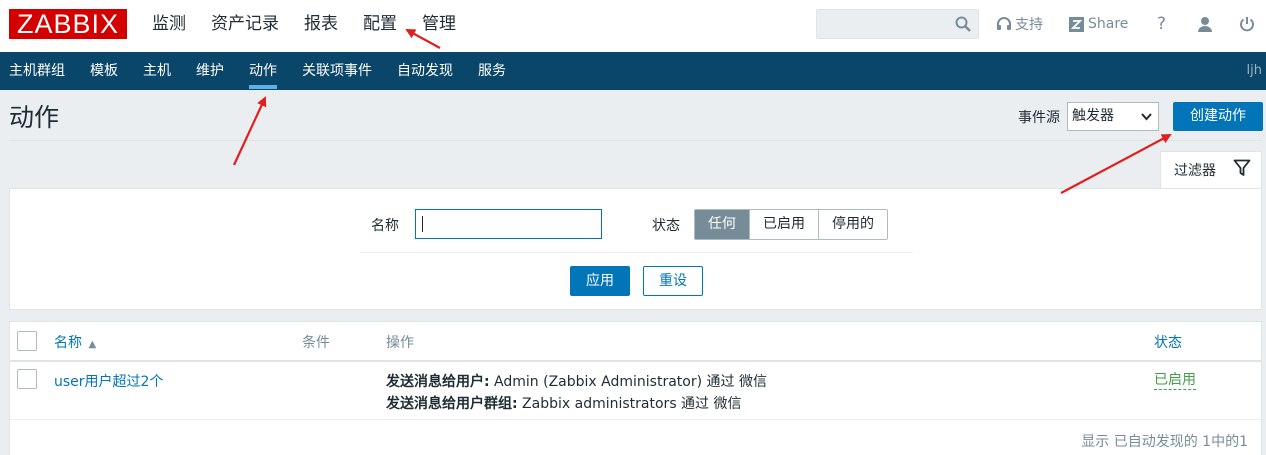 The image size is (1266, 455). What do you see at coordinates (897, 24) in the screenshot?
I see `search-input` at bounding box center [897, 24].